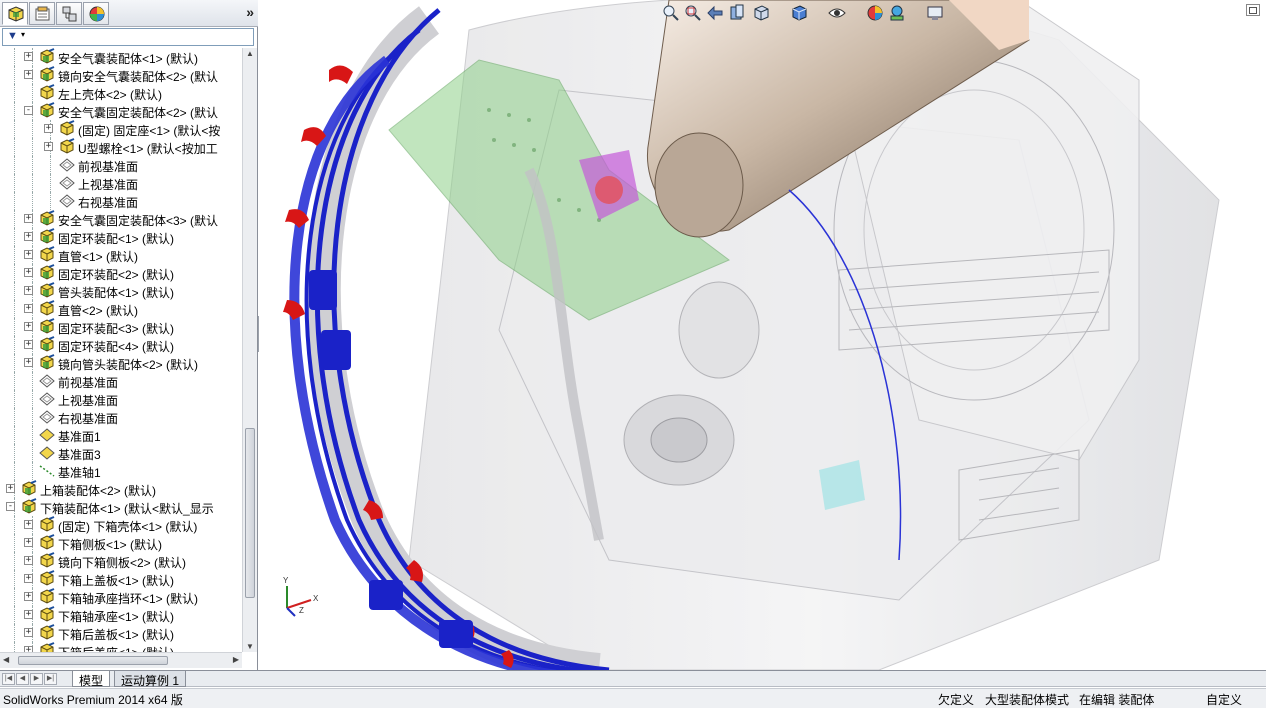  I want to click on tree-horizontal-scroll-thumb, so click(93, 660).